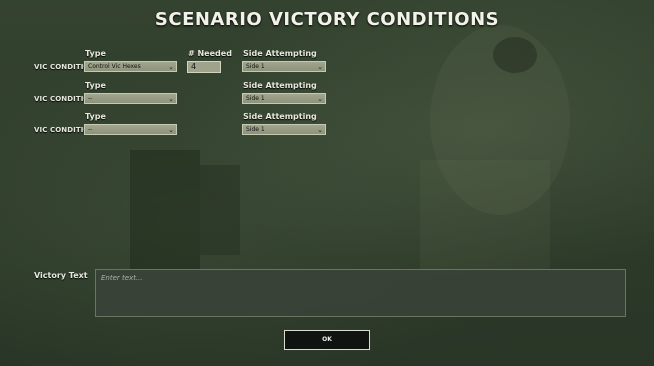  What do you see at coordinates (255, 129) in the screenshot?
I see `vic-condition-3-side-value: Side 1` at bounding box center [255, 129].